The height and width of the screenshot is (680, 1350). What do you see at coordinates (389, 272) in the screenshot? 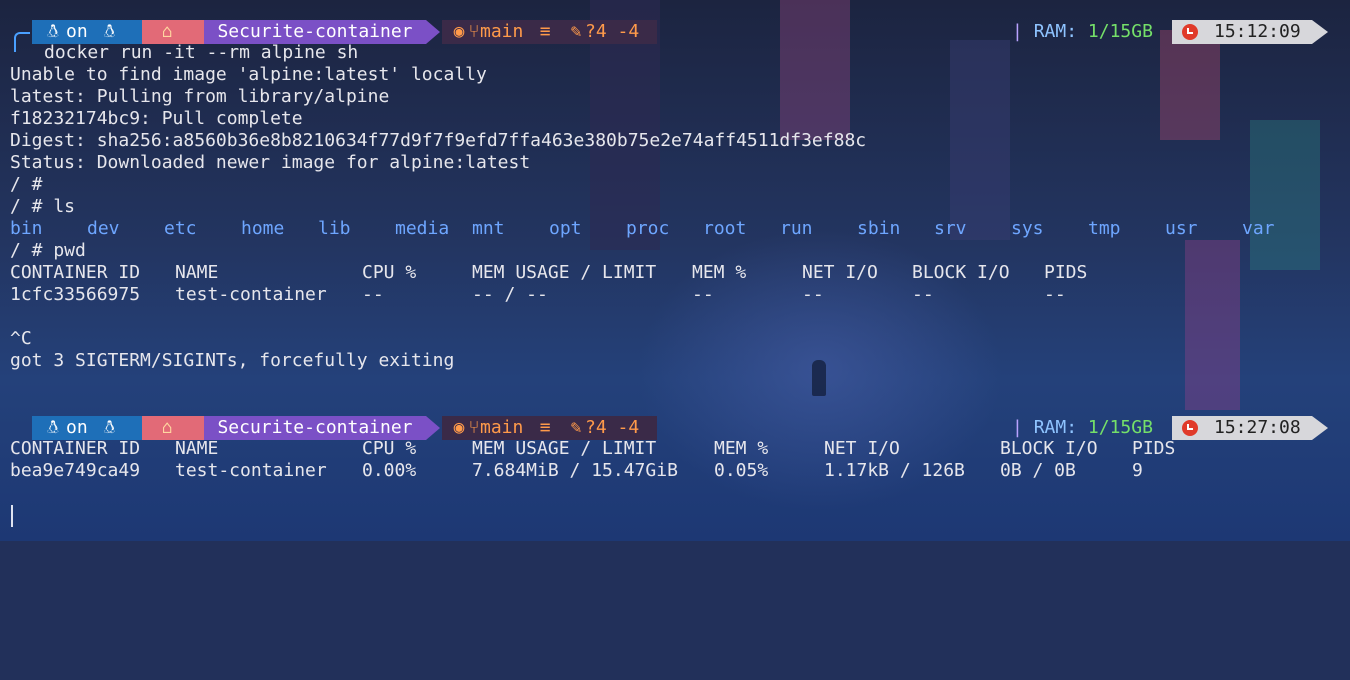
I see `stats-header: CPU %` at bounding box center [389, 272].